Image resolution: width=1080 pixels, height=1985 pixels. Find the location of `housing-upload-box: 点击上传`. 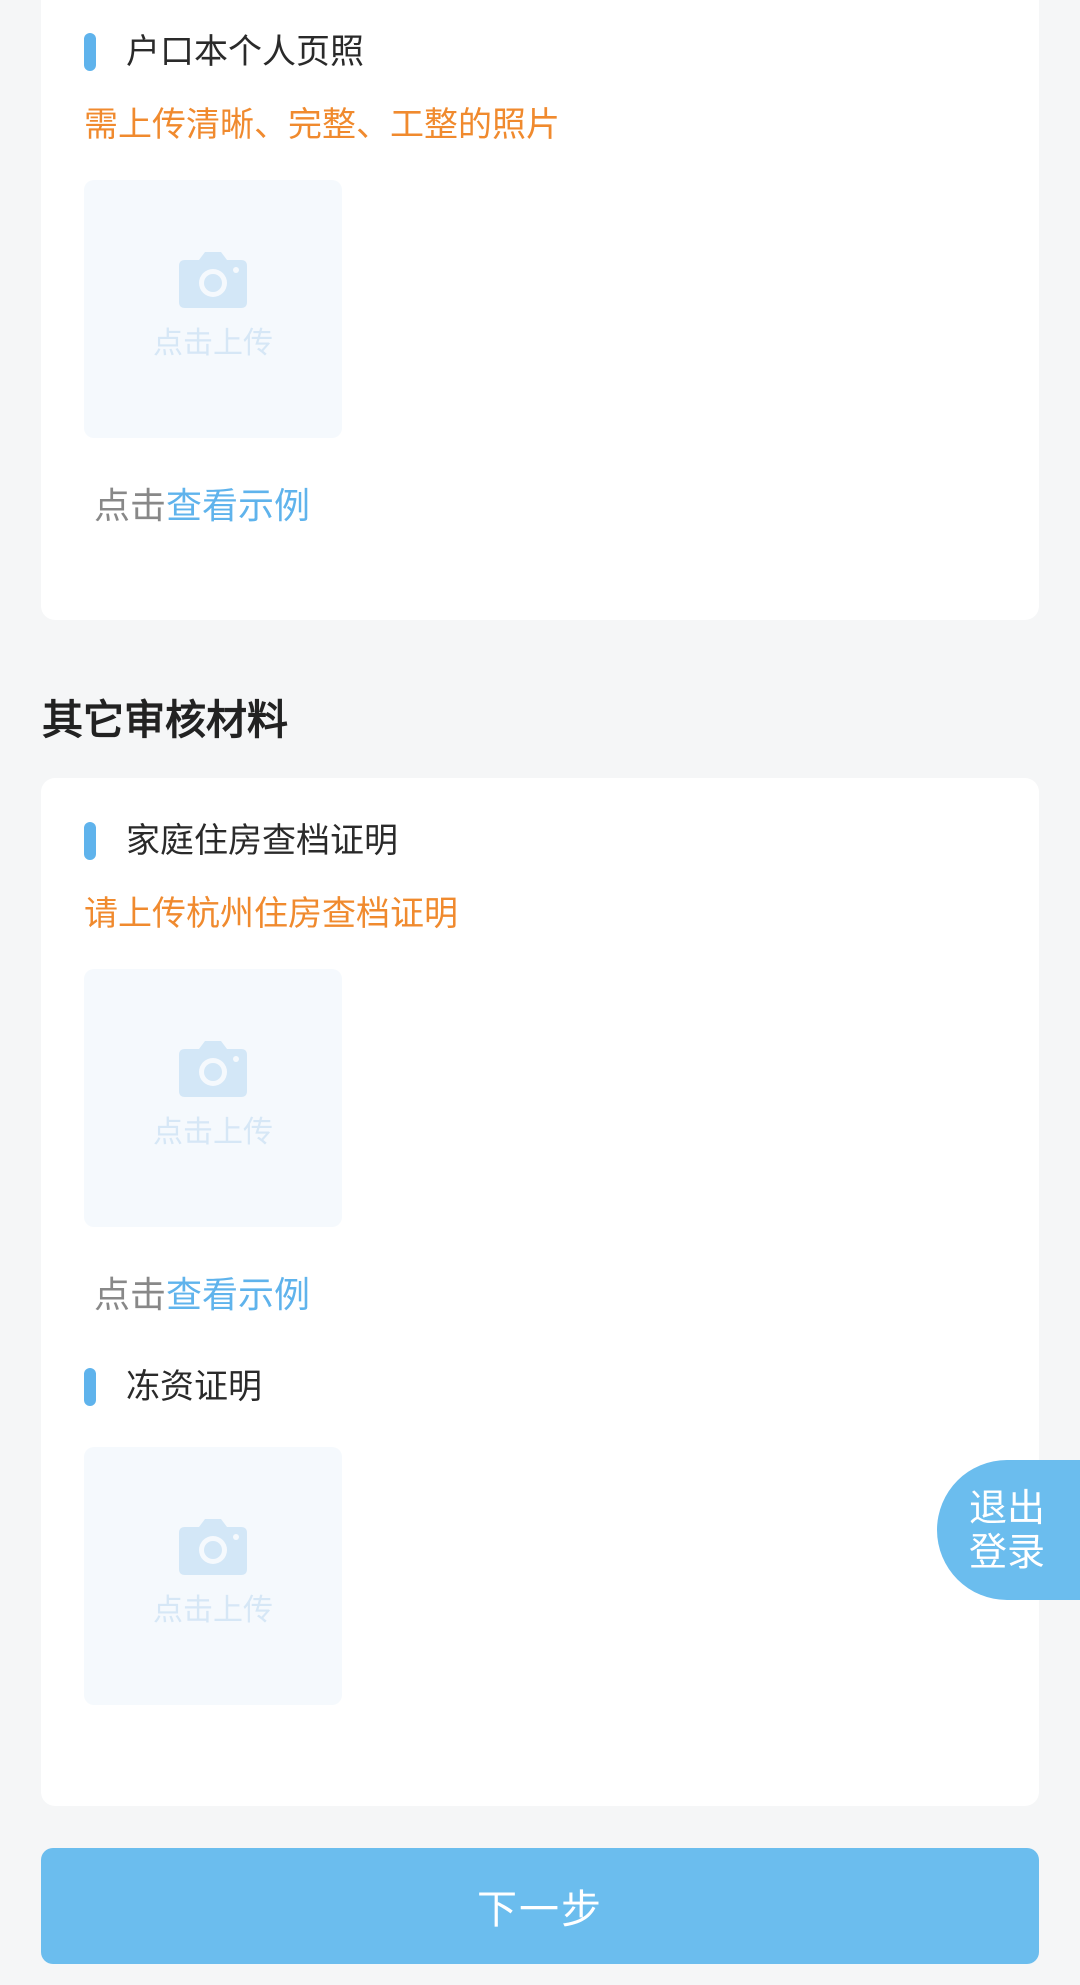

housing-upload-box: 点击上传 is located at coordinates (213, 1098).